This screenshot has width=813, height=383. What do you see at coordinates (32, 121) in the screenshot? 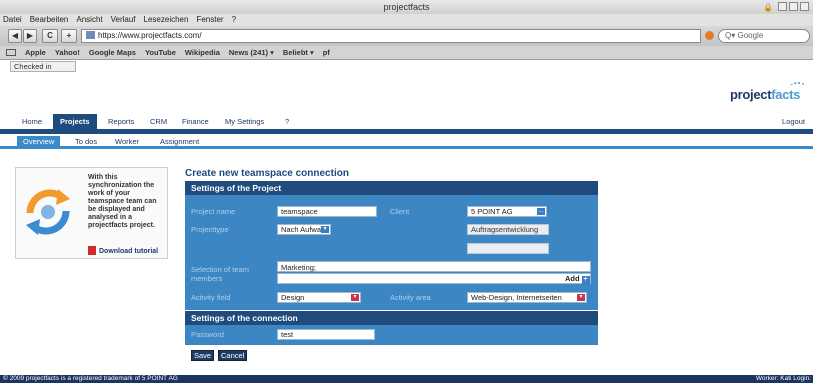
I see `nav-home: Home` at bounding box center [32, 121].